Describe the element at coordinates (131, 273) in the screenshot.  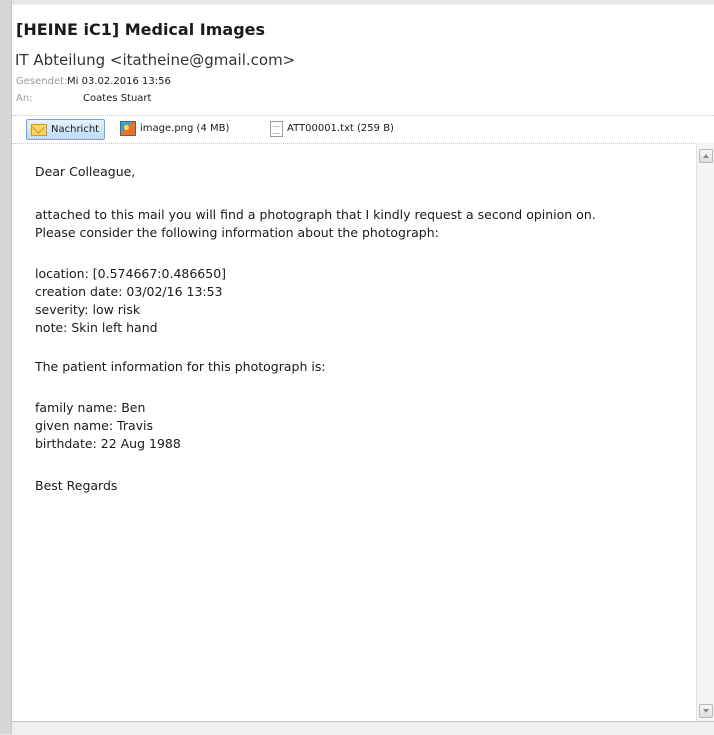
I see `body-line: location: [0.574667:0.486650]` at that location.